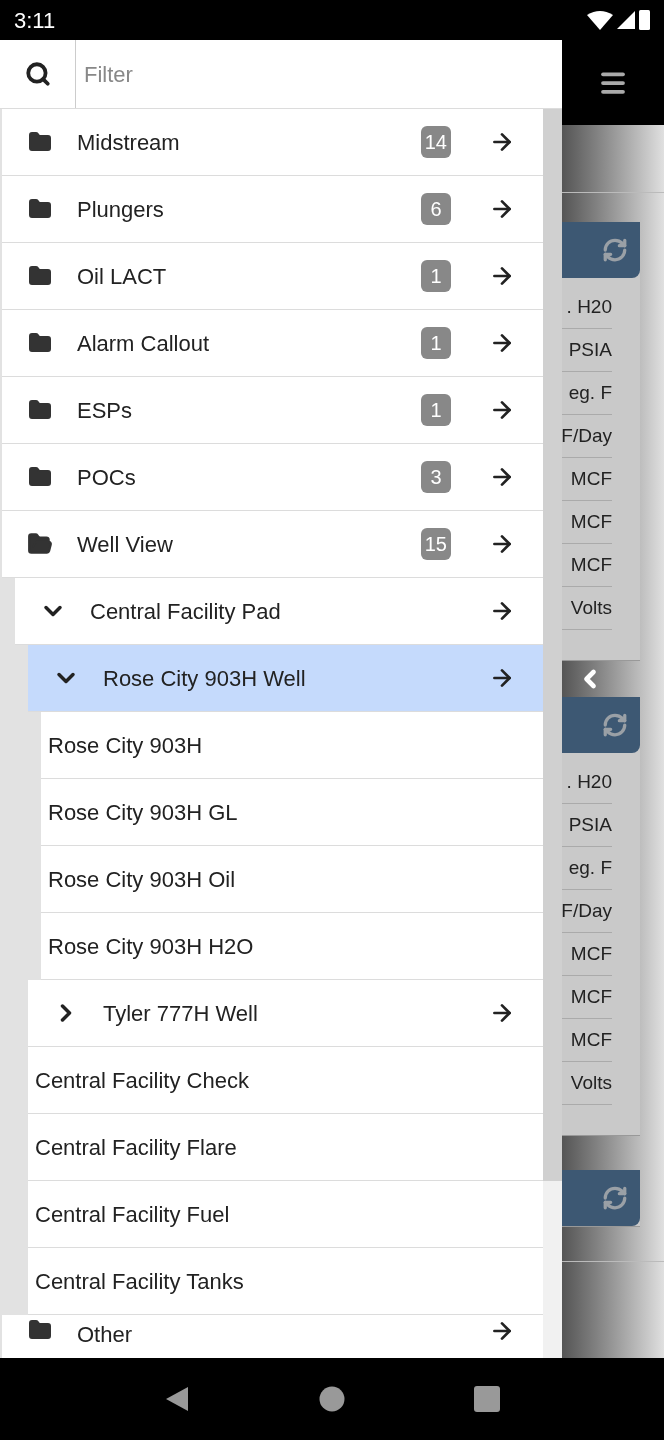  What do you see at coordinates (142, 879) in the screenshot?
I see `leaf-label: Rose City 903H Oil` at bounding box center [142, 879].